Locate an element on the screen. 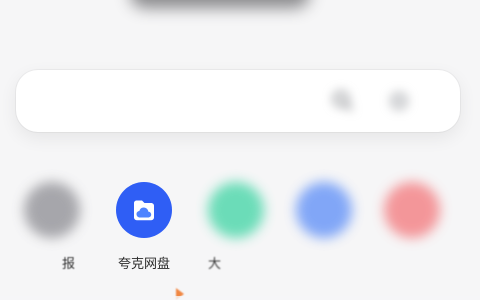 This screenshot has width=480, height=300. app-shortcut: 大 is located at coordinates (236, 230).